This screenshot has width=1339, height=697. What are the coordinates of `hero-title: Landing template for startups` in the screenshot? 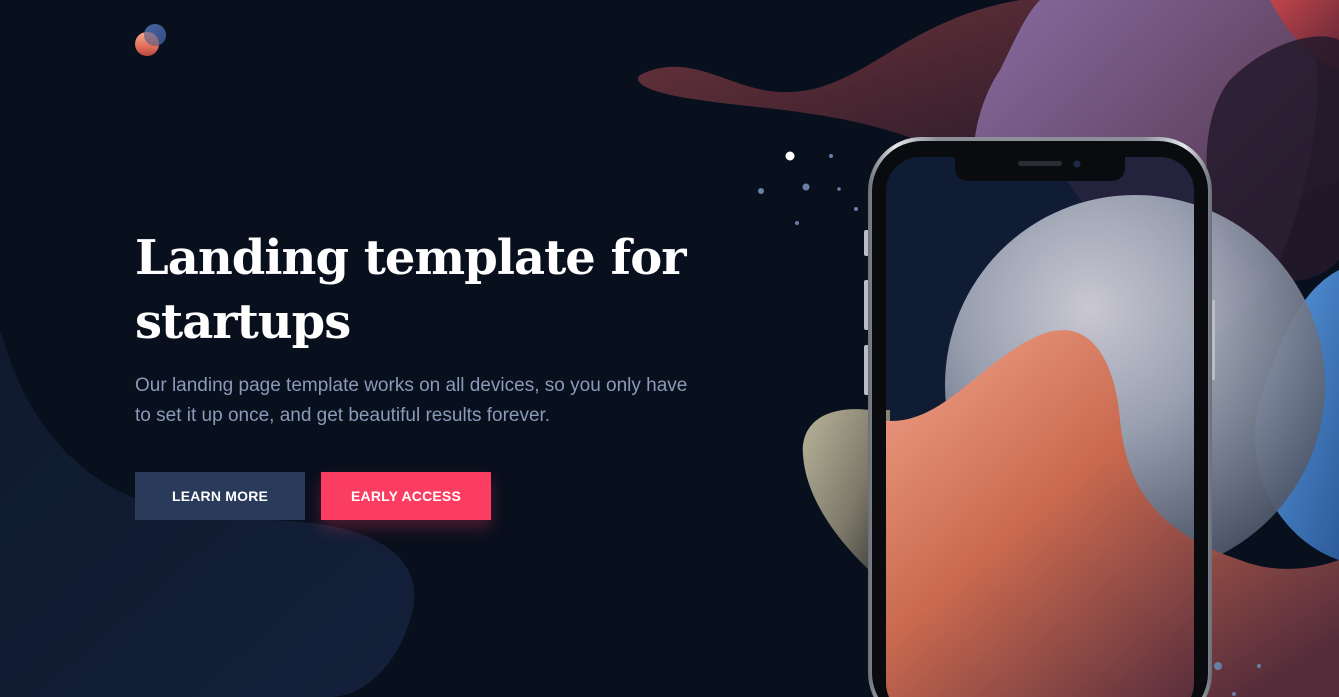 It's located at (411, 290).